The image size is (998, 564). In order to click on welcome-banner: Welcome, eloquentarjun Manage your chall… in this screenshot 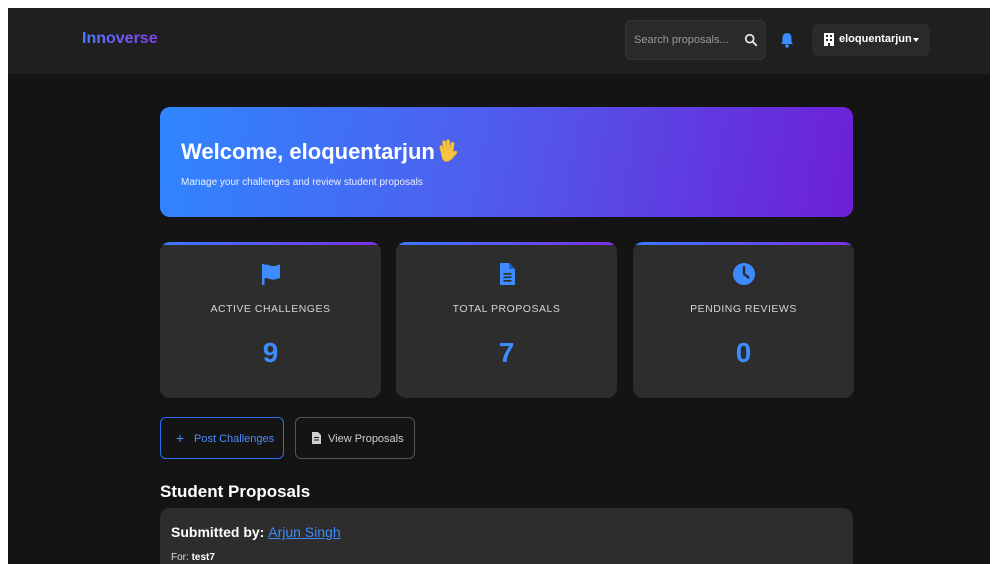, I will do `click(506, 162)`.